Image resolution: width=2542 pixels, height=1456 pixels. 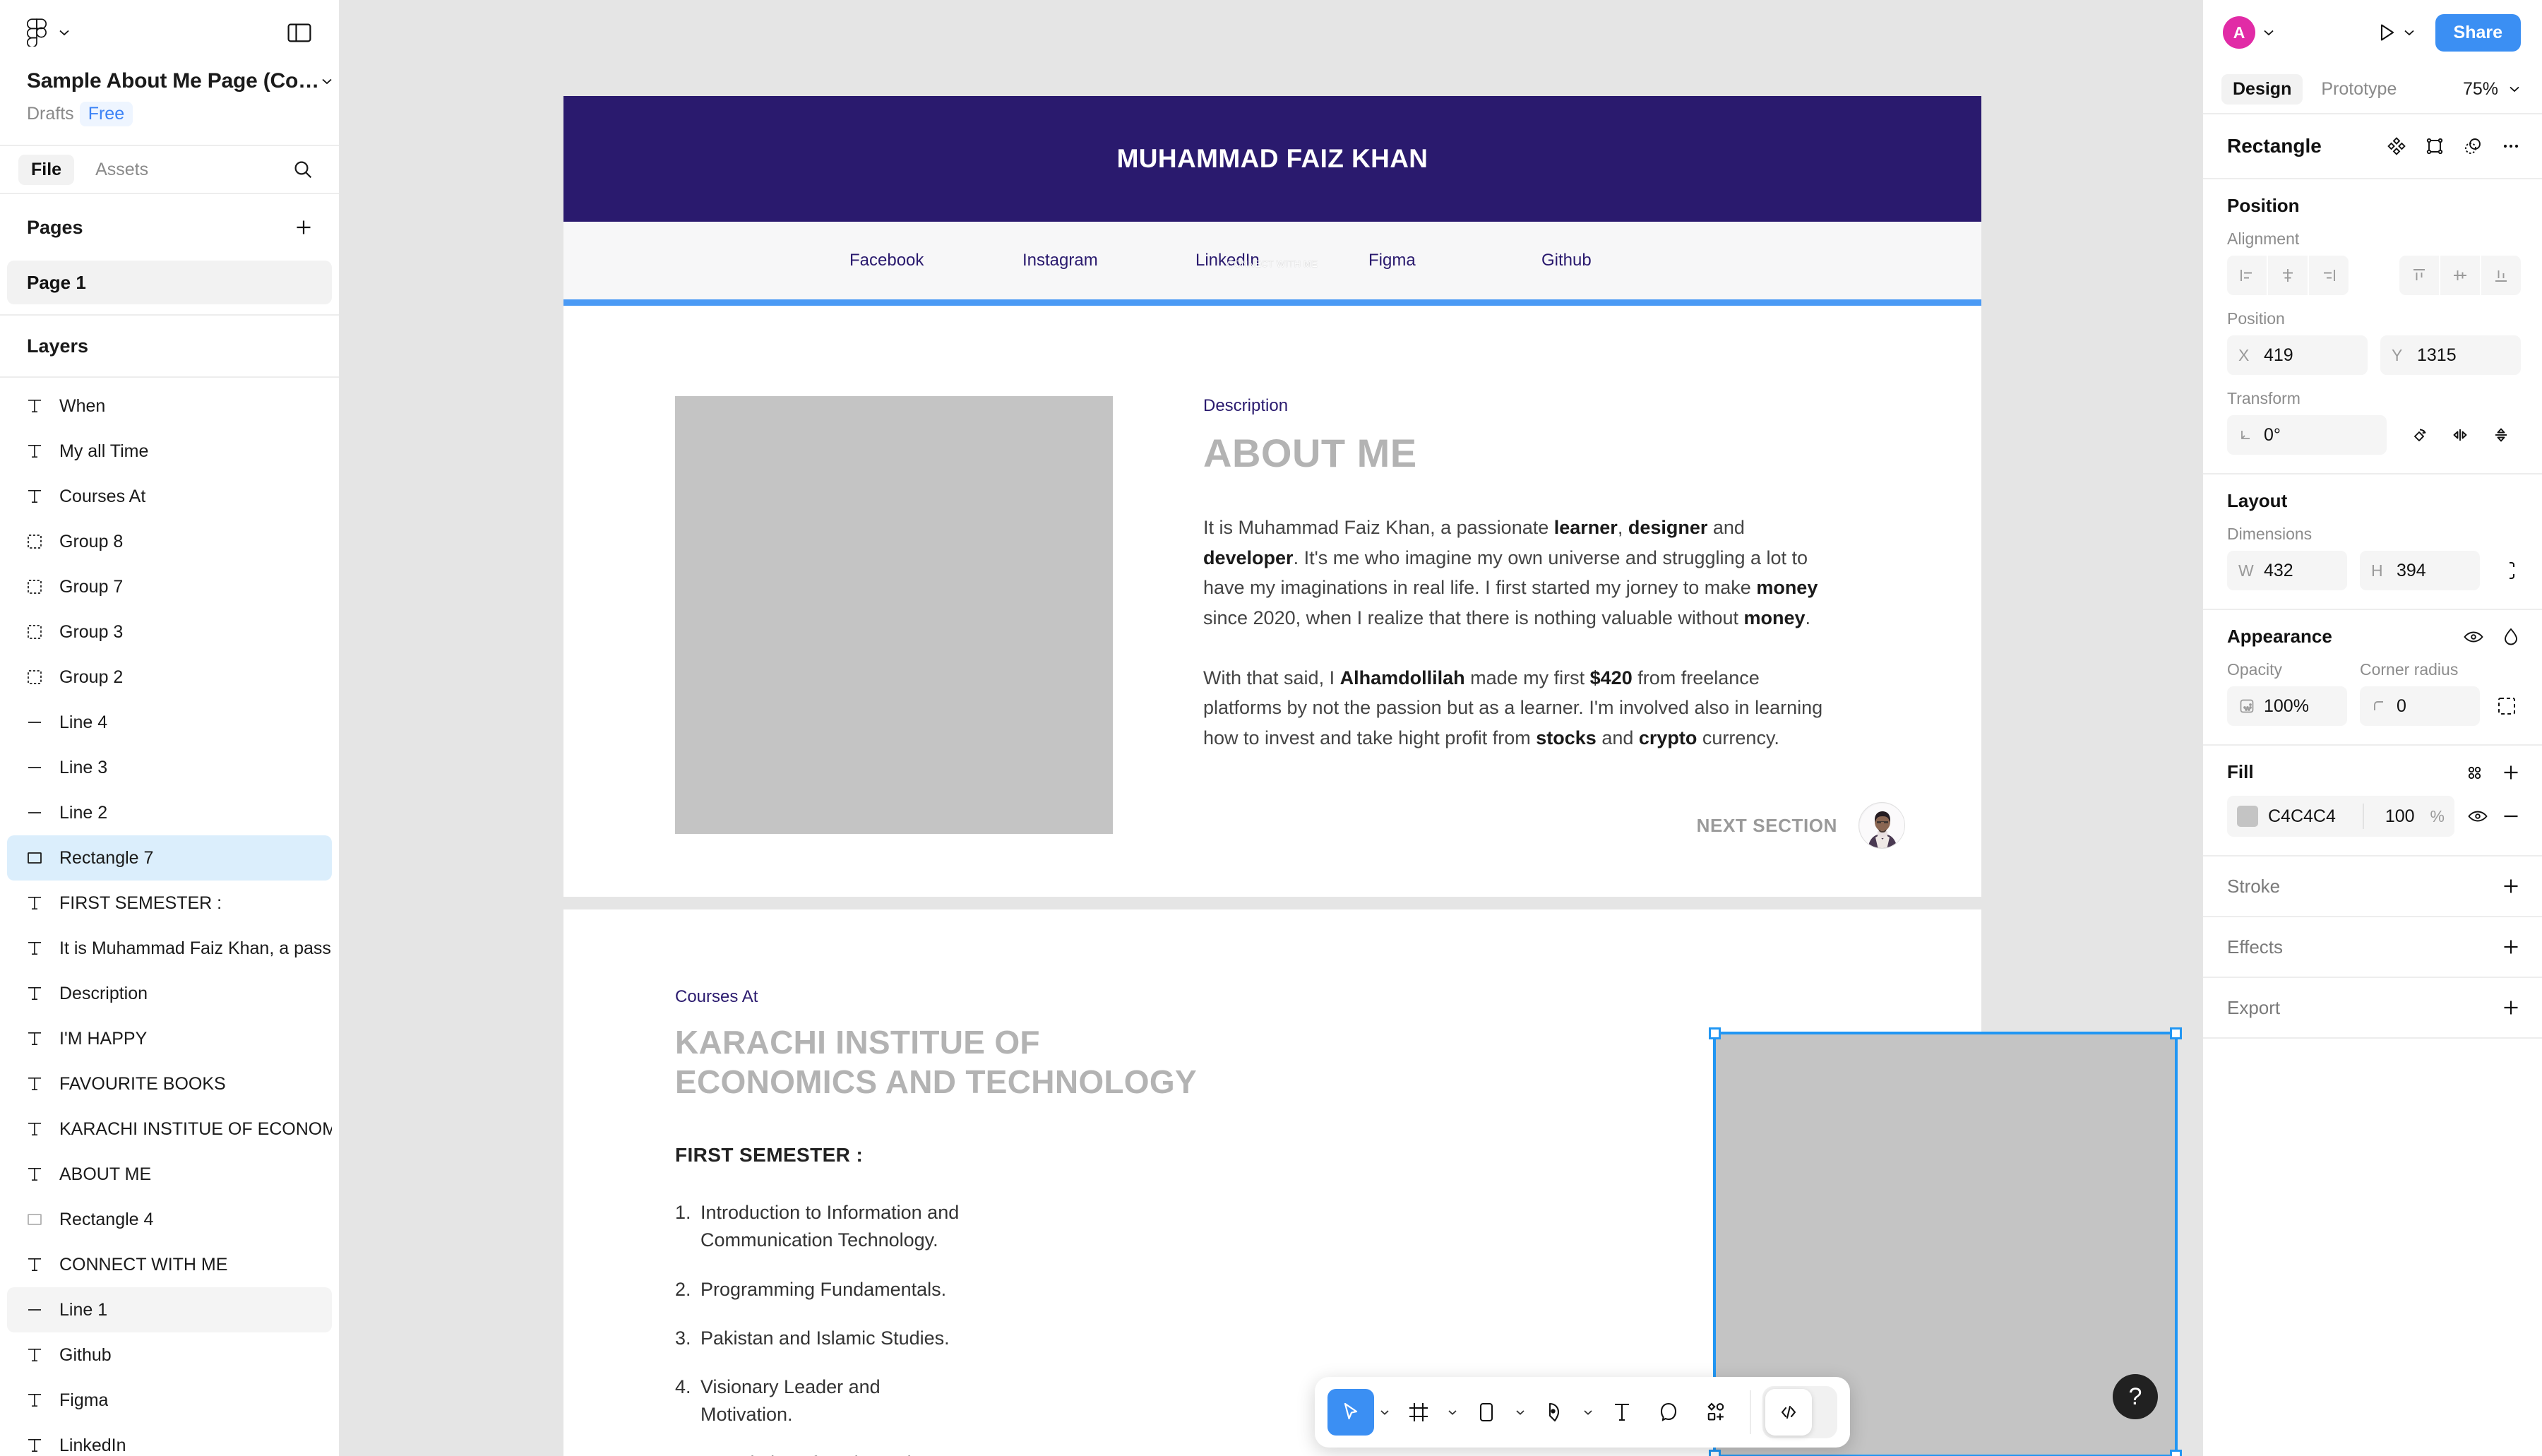 What do you see at coordinates (2269, 32) in the screenshot?
I see `collaborators-chevron-icon` at bounding box center [2269, 32].